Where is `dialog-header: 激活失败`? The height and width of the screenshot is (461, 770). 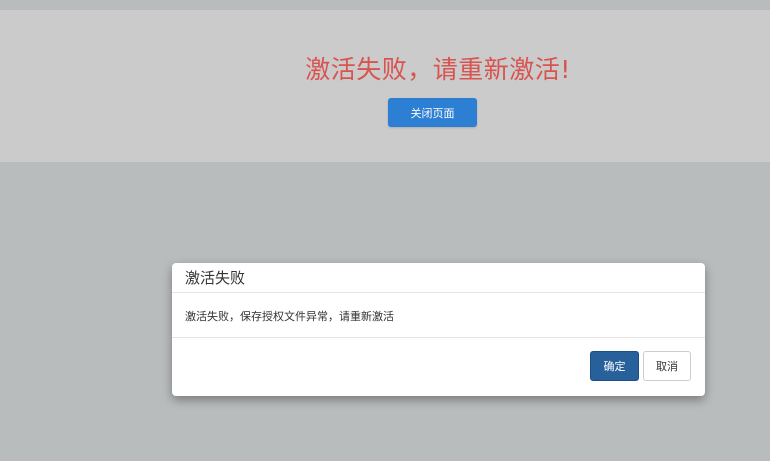 dialog-header: 激活失败 is located at coordinates (438, 278).